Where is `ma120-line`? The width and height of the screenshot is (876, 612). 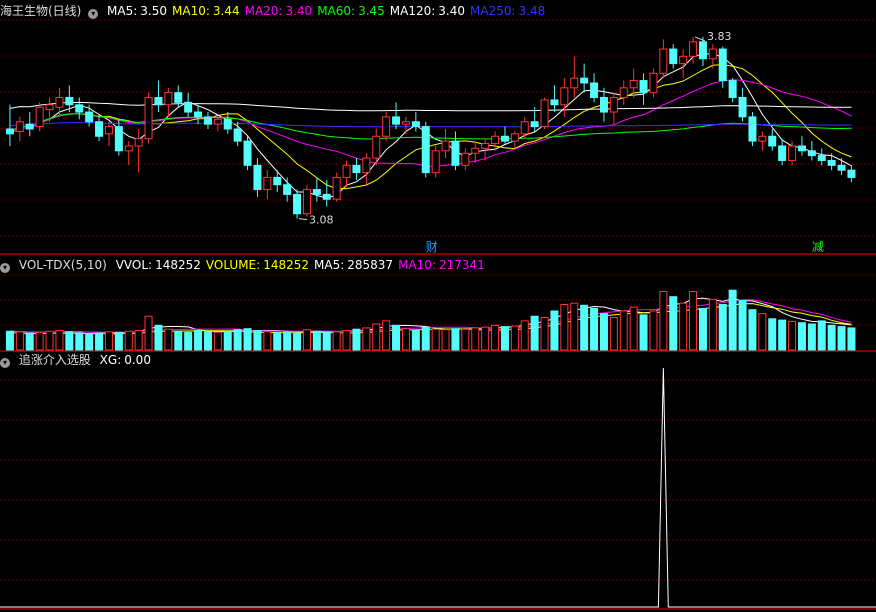 ma120-line is located at coordinates (430, 106).